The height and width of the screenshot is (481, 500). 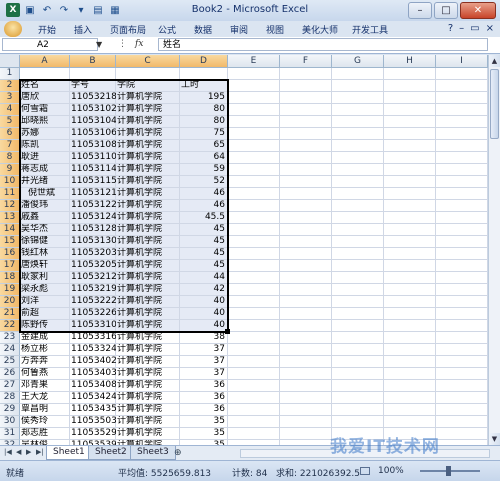 What do you see at coordinates (204, 338) in the screenshot?
I see `cell-d23: 38` at bounding box center [204, 338].